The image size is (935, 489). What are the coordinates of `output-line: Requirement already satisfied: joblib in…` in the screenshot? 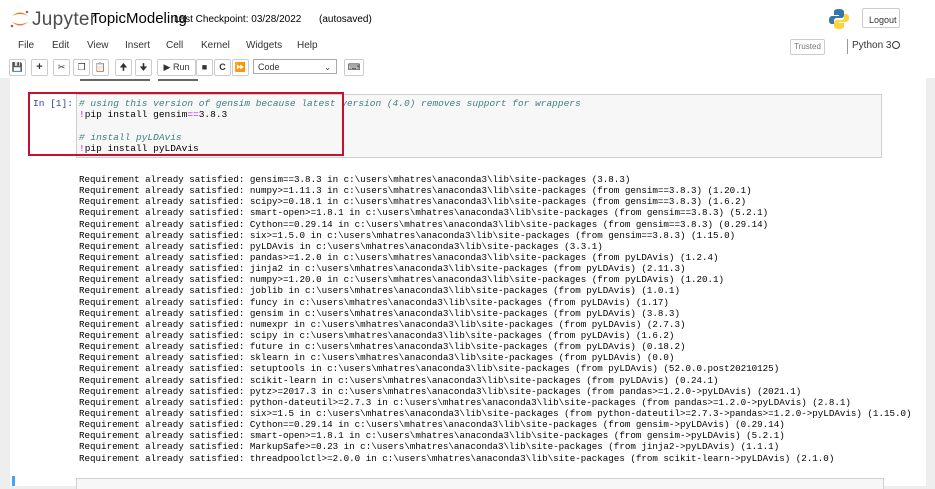 It's located at (379, 291).